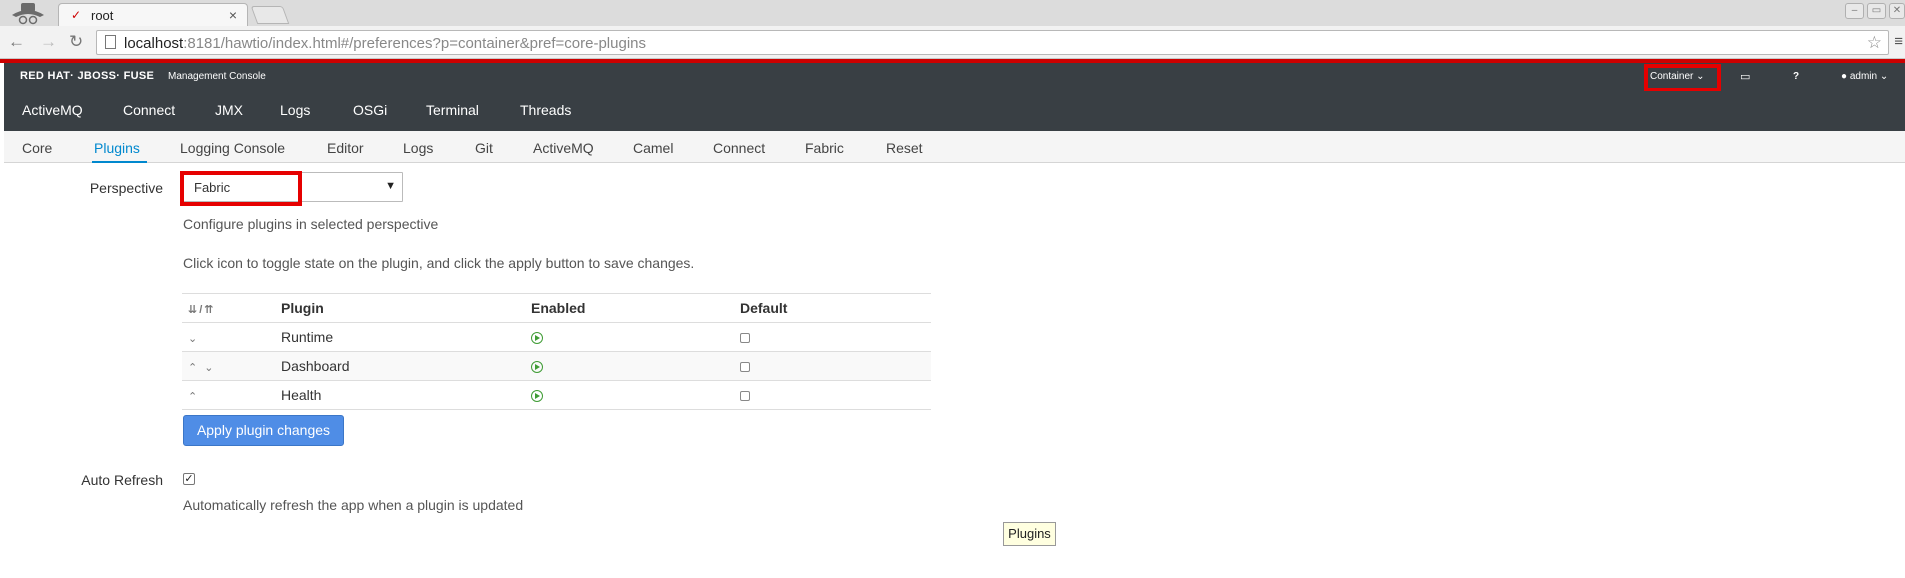 The height and width of the screenshot is (578, 1905). What do you see at coordinates (233, 15) in the screenshot?
I see `close-tab-icon: ×` at bounding box center [233, 15].